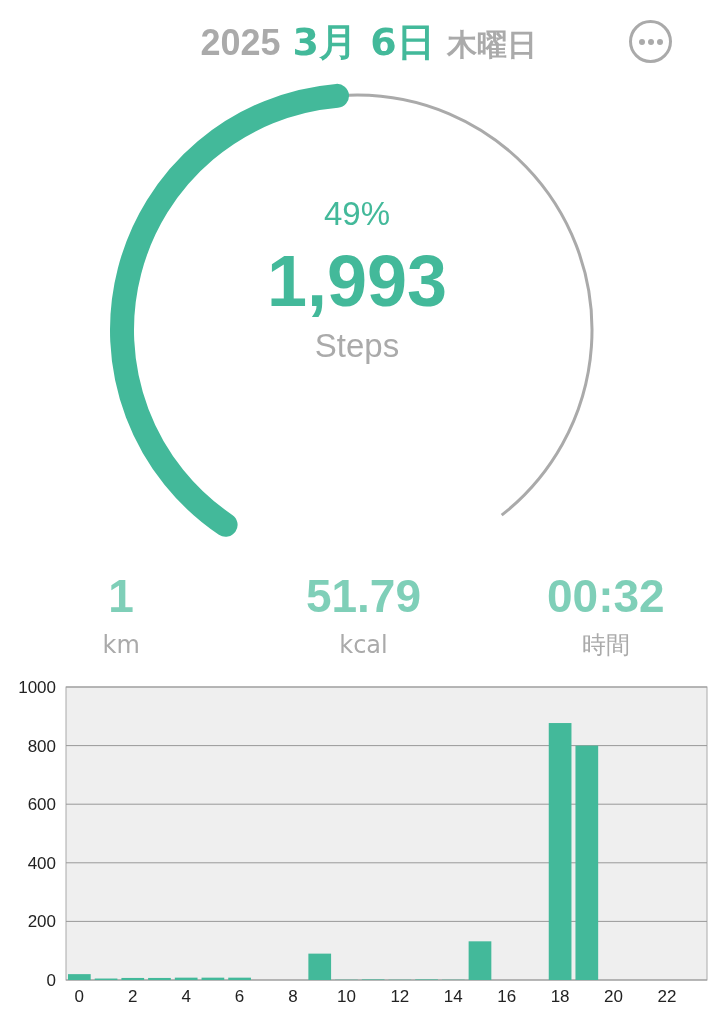 The height and width of the screenshot is (1024, 727). I want to click on x-tick-label: 0, so click(79, 994).